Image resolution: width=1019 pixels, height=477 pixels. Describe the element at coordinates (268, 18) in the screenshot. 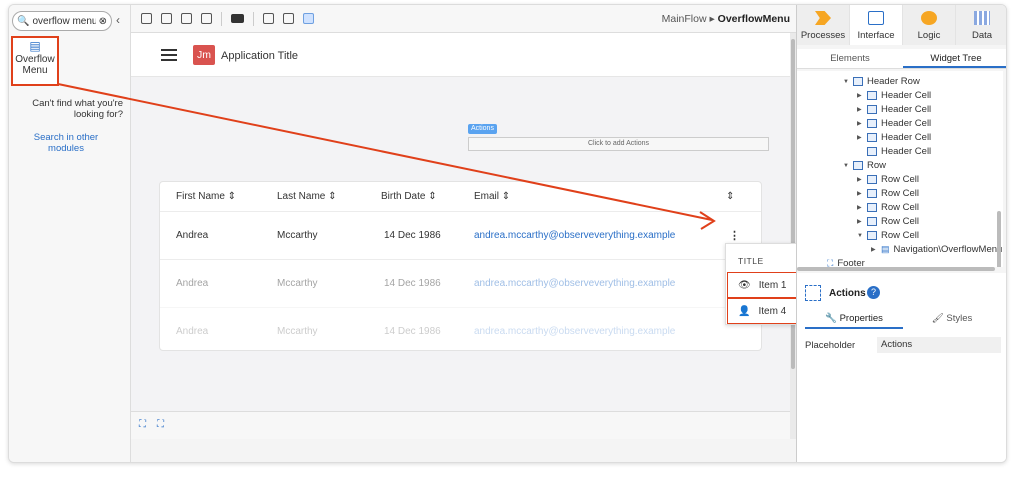

I see `align-left-icon` at that location.